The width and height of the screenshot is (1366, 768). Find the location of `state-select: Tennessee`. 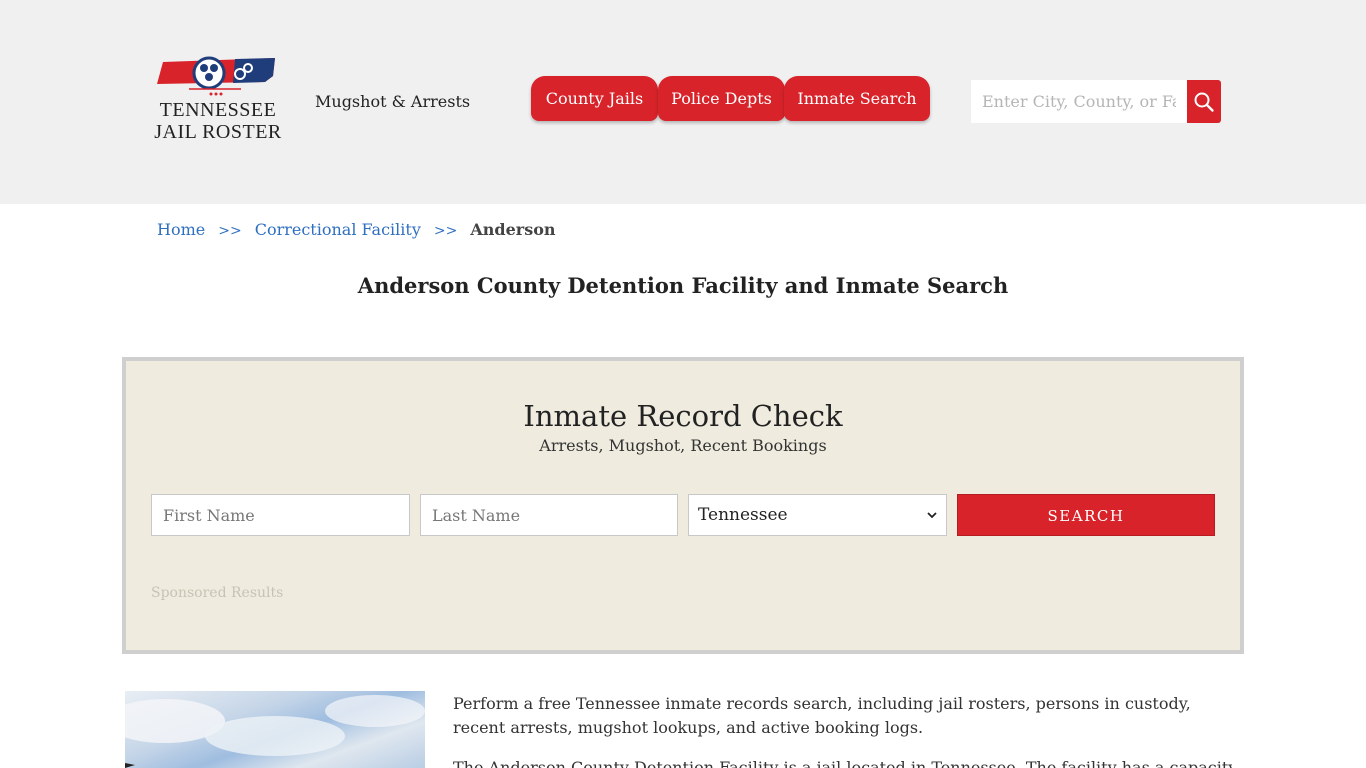

state-select: Tennessee is located at coordinates (817, 515).